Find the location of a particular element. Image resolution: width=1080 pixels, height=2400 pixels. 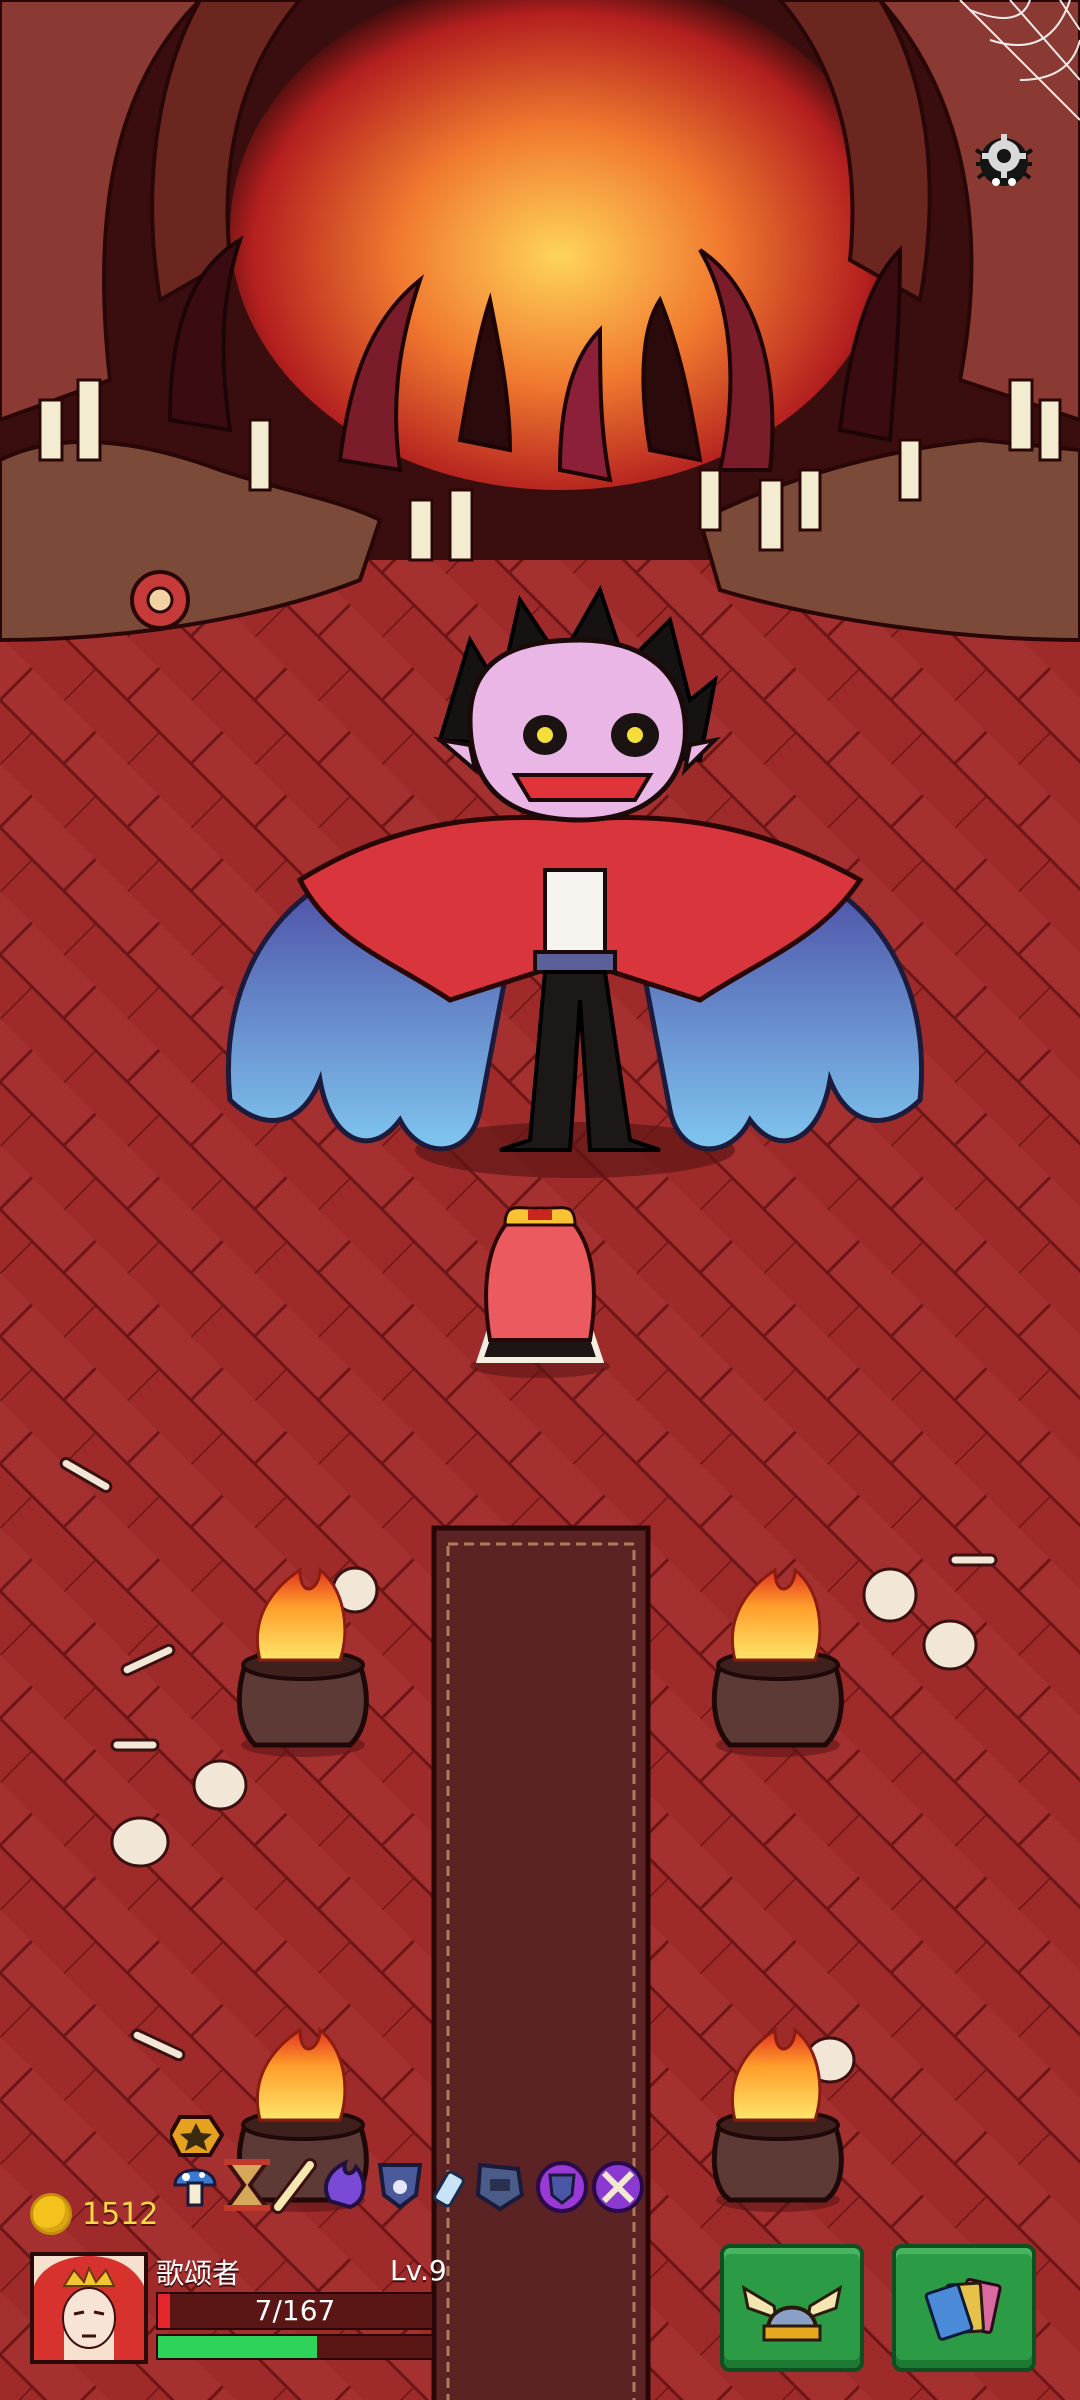

cards-icon is located at coordinates (963, 2309).